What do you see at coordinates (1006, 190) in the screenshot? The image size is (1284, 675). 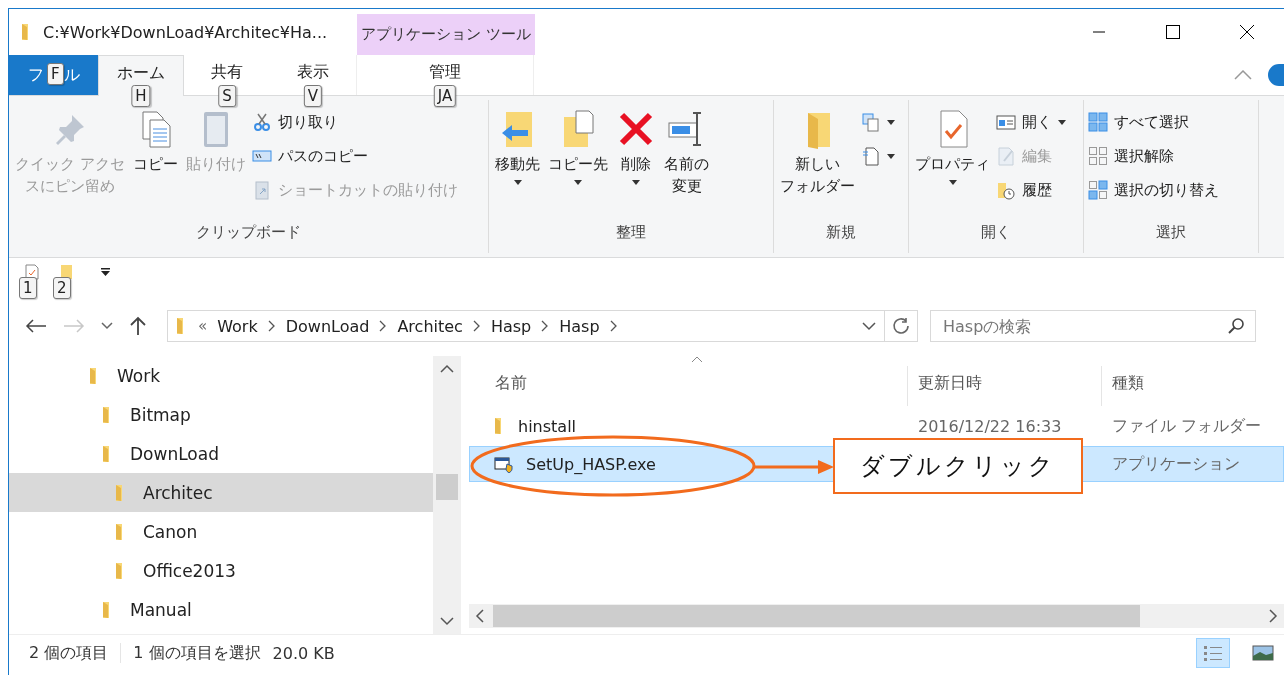 I see `folder-clock-icon` at bounding box center [1006, 190].